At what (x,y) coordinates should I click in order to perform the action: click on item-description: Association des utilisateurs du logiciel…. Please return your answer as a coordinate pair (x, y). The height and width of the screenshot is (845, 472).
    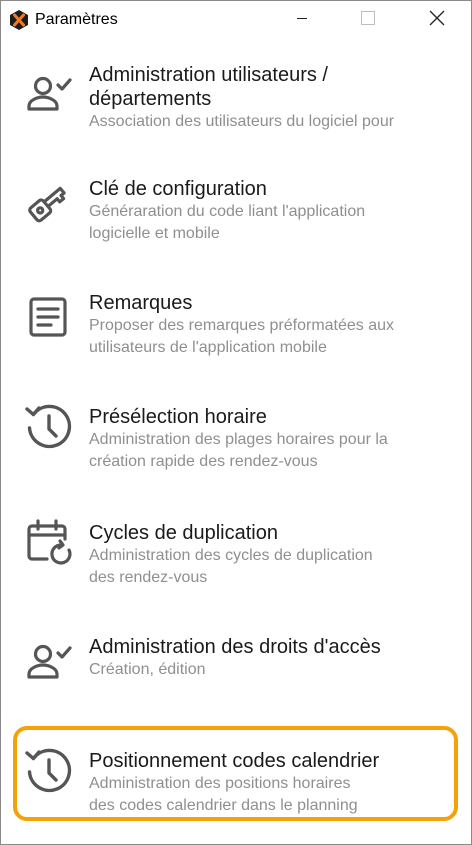
    Looking at the image, I should click on (242, 121).